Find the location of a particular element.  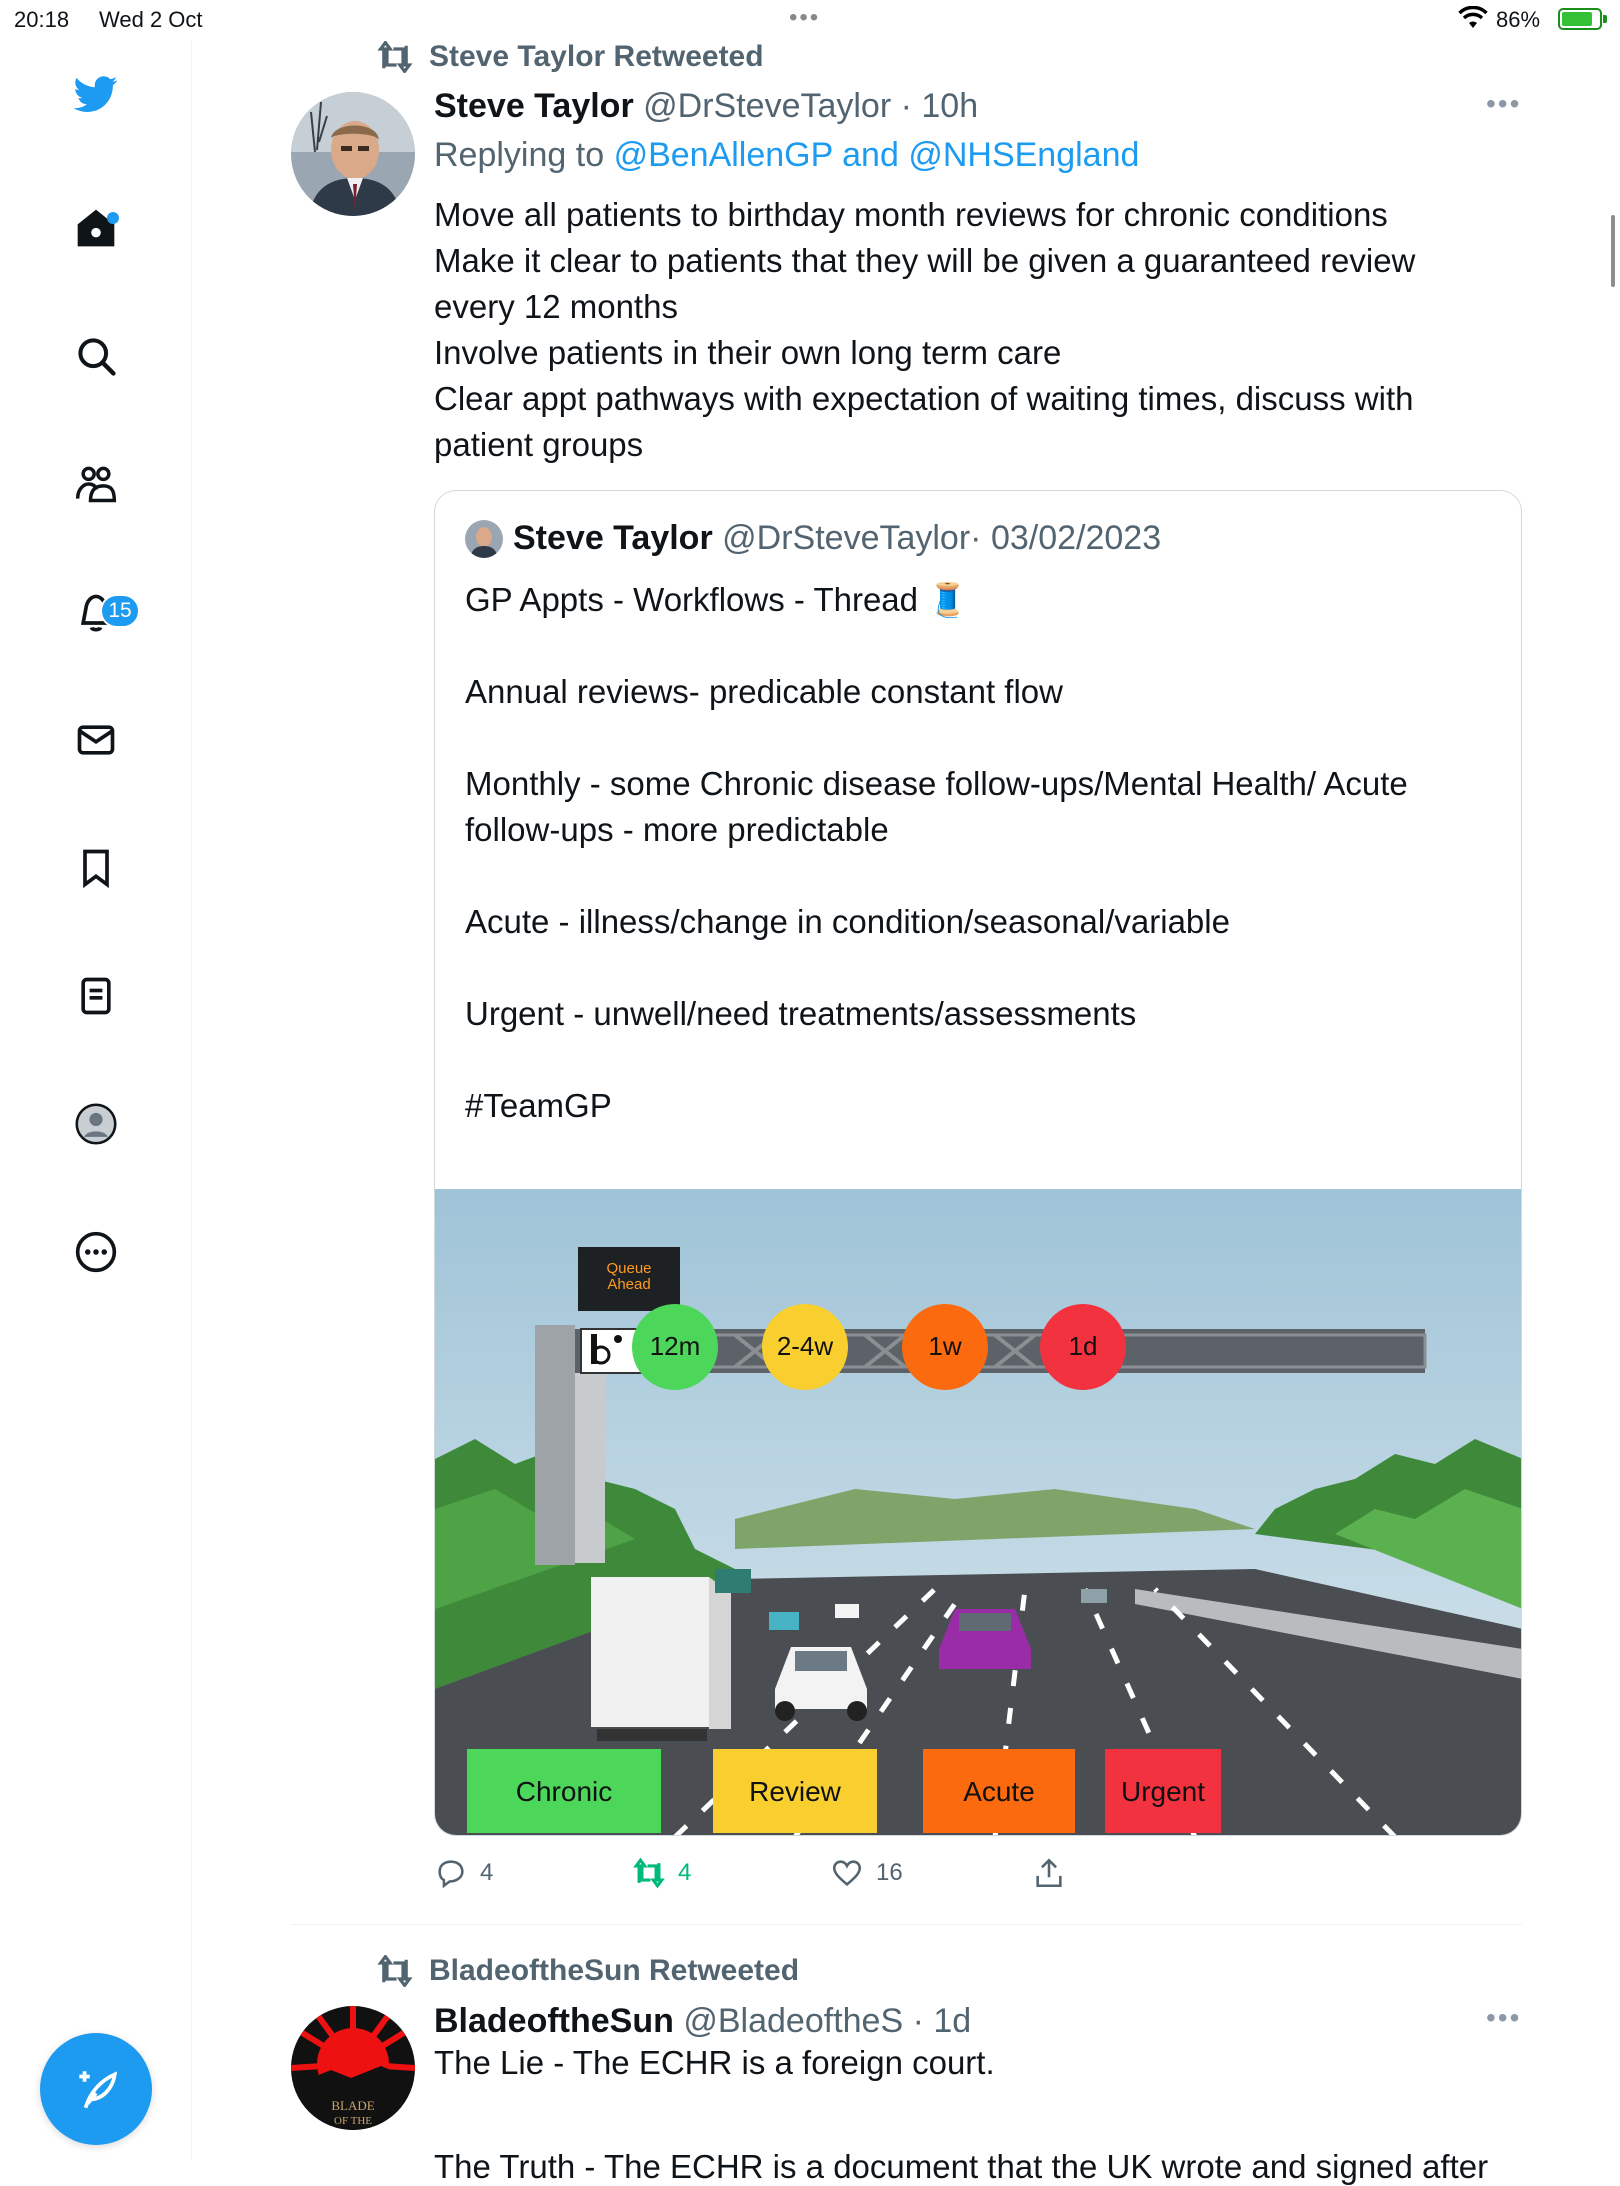

reply-button: 4 is located at coordinates (463, 1873).